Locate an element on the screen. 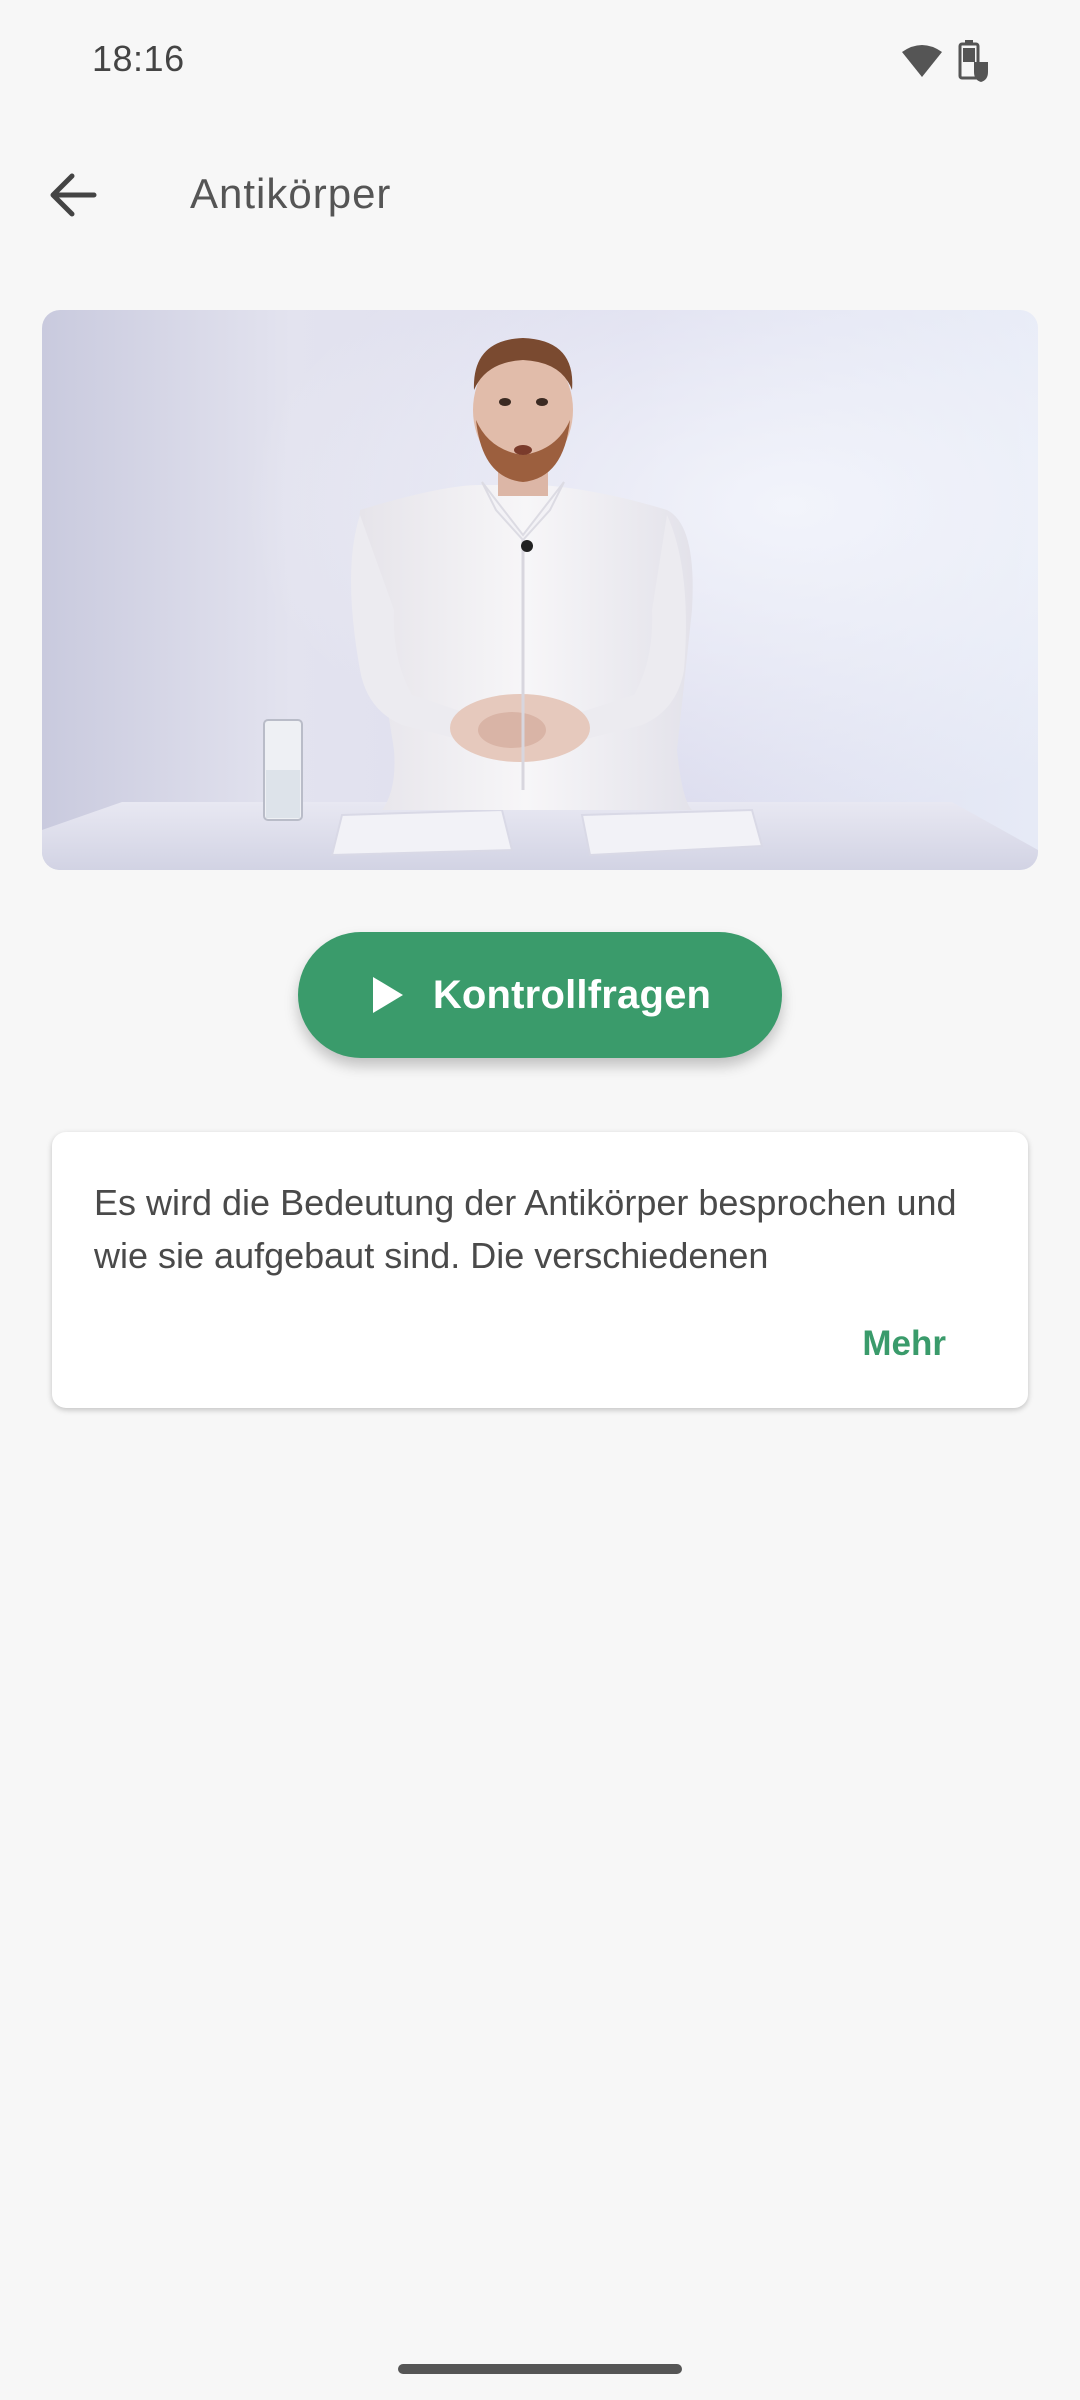  battery-saver-icon is located at coordinates (973, 61).